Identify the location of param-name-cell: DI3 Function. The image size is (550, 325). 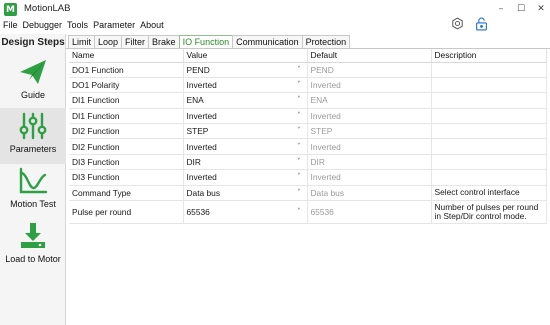
(126, 162).